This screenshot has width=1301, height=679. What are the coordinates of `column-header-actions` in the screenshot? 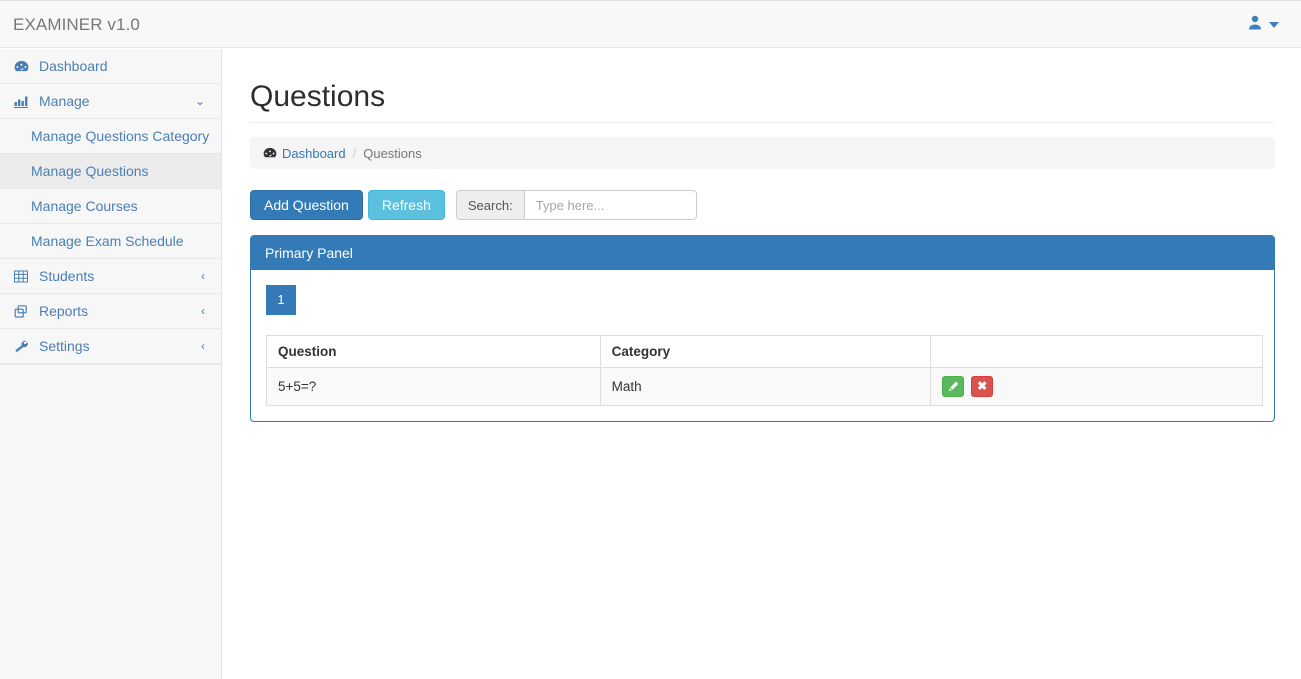 It's located at (1096, 351).